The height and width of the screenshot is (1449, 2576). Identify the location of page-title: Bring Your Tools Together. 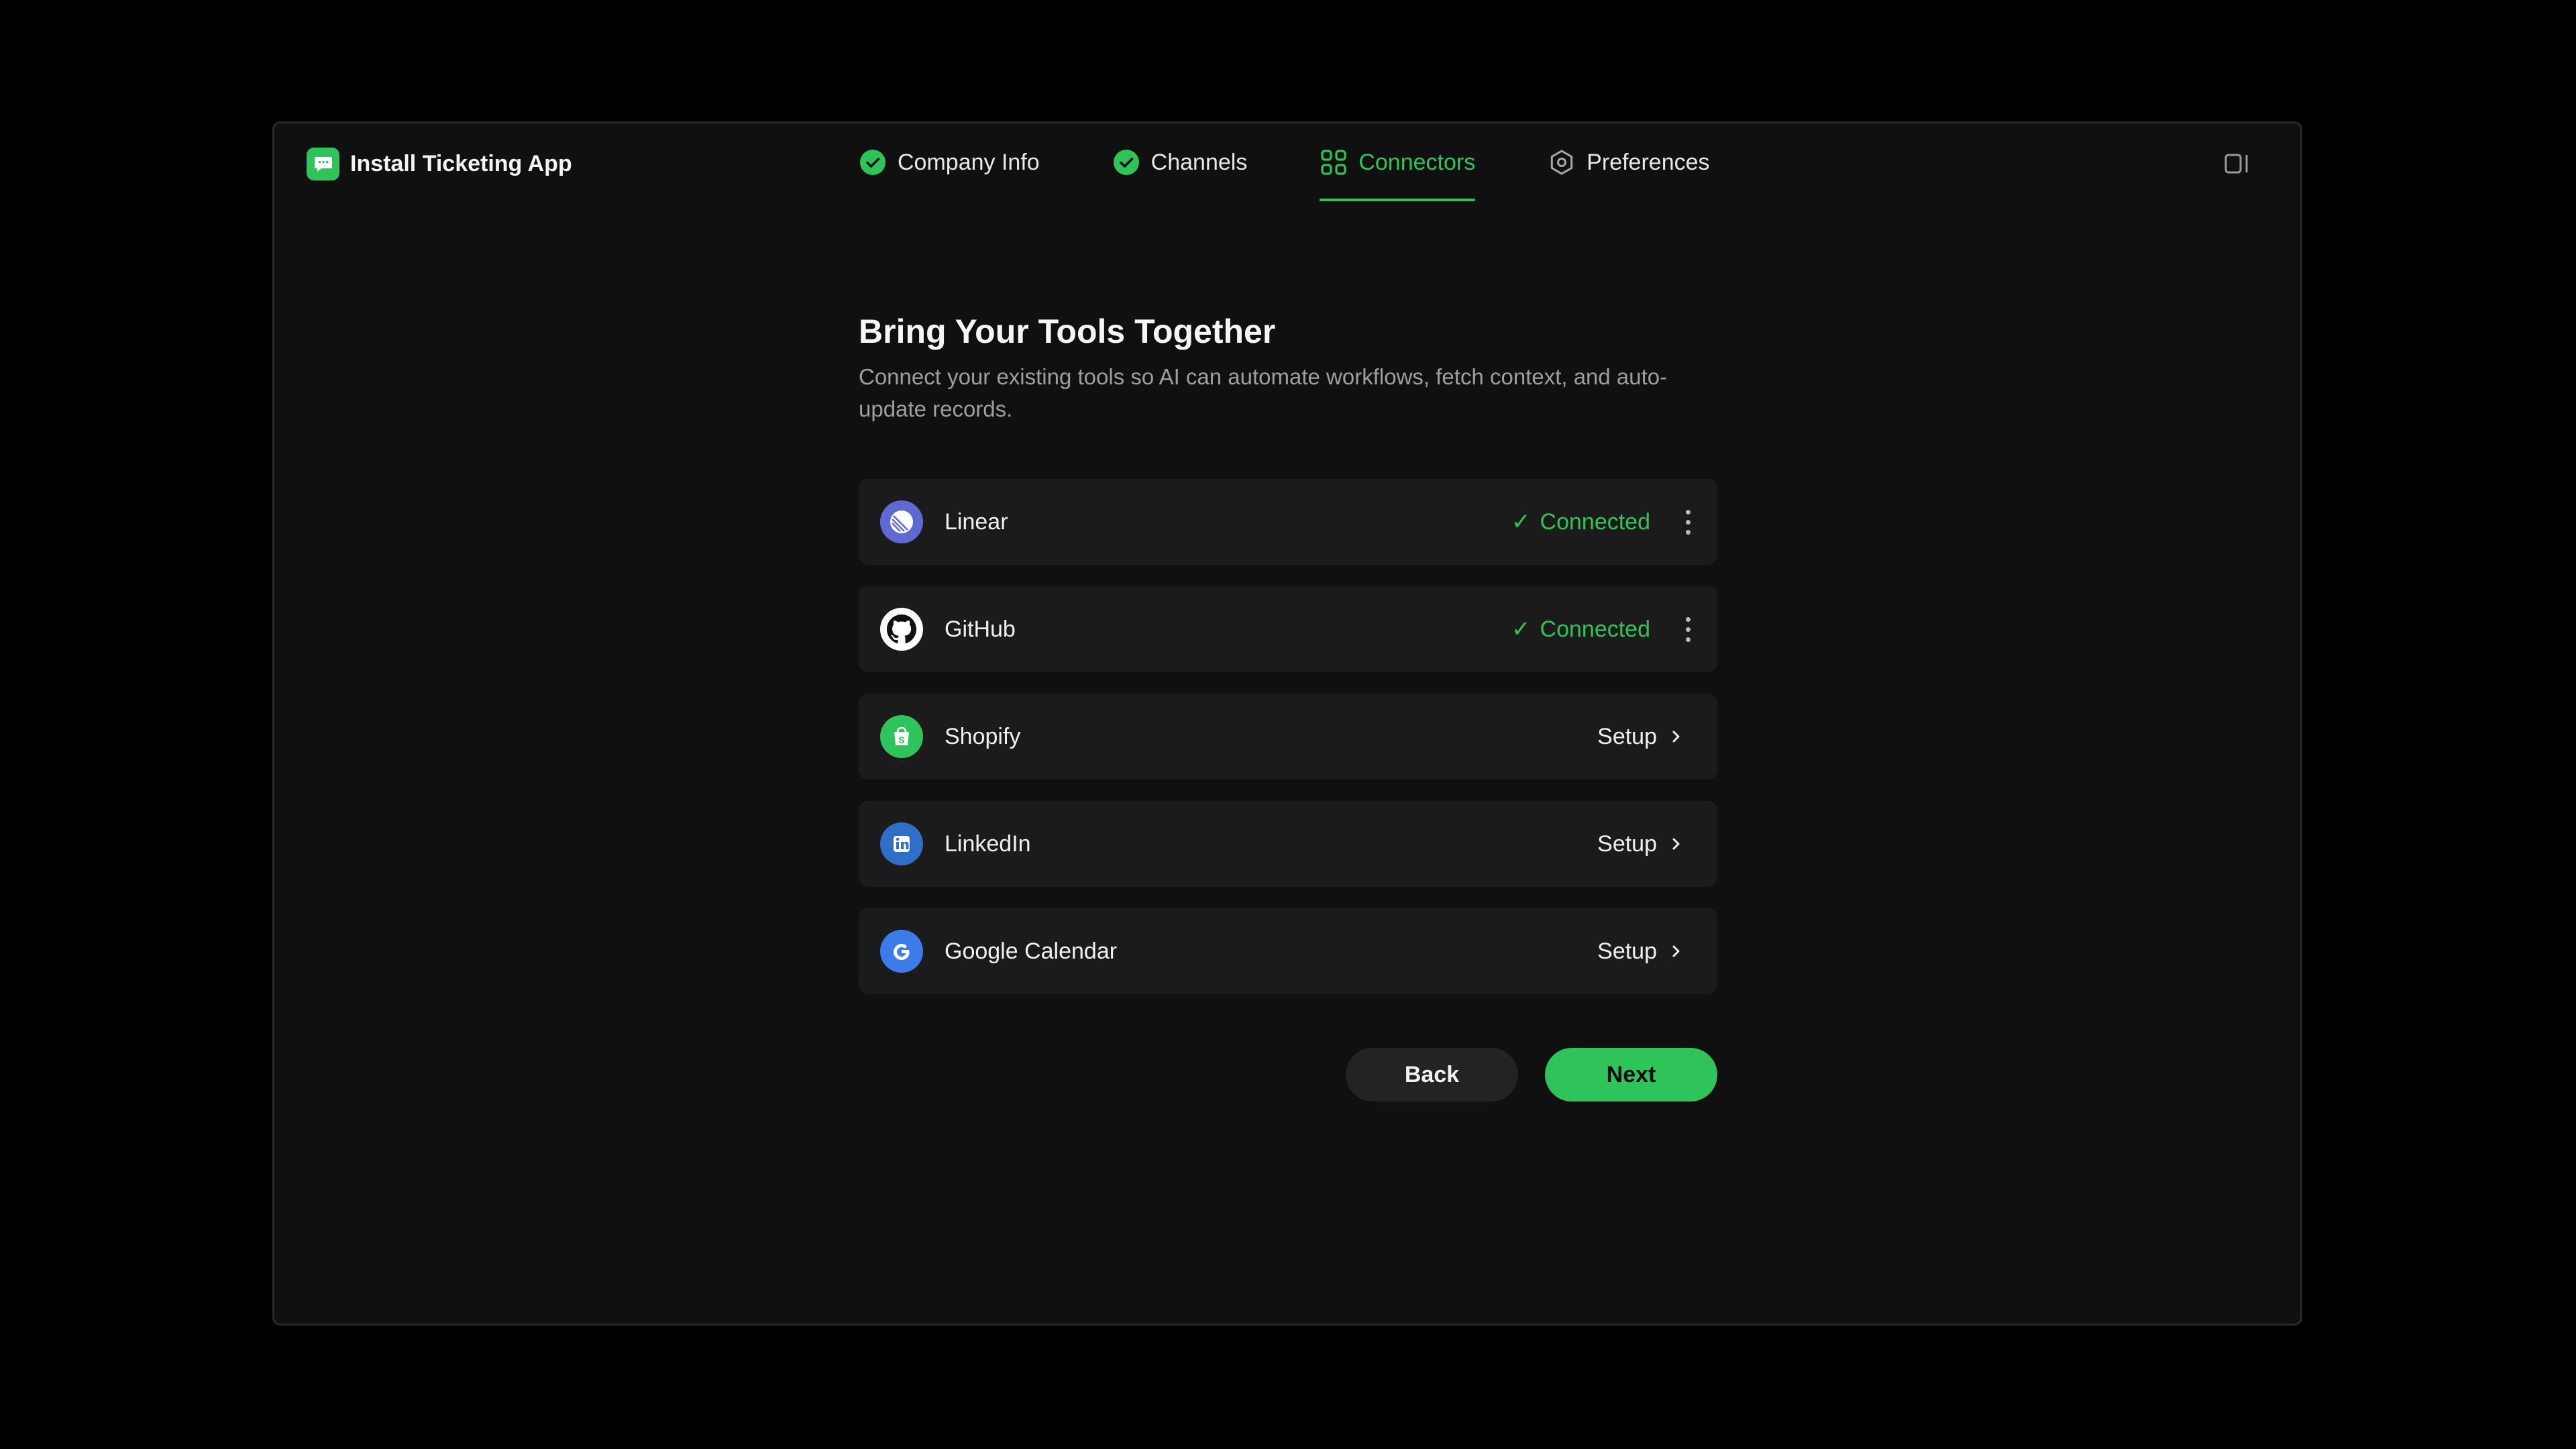
(1067, 331).